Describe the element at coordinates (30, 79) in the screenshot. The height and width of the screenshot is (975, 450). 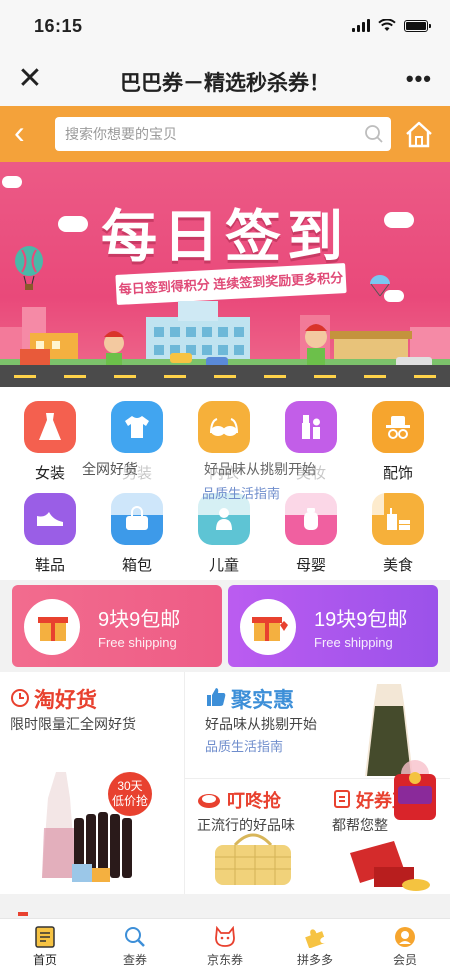
I see `close-icon: ✕` at that location.